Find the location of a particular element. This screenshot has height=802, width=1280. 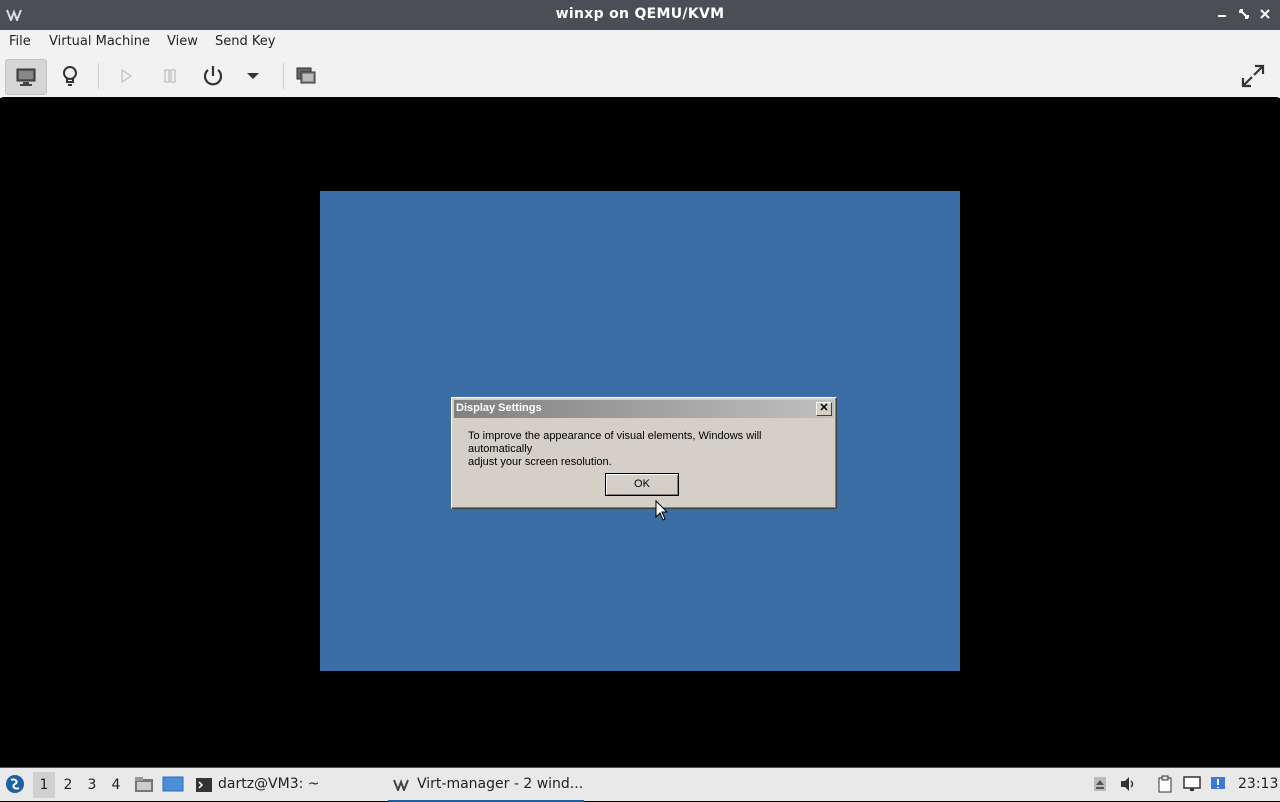

terminal-icon is located at coordinates (204, 785).